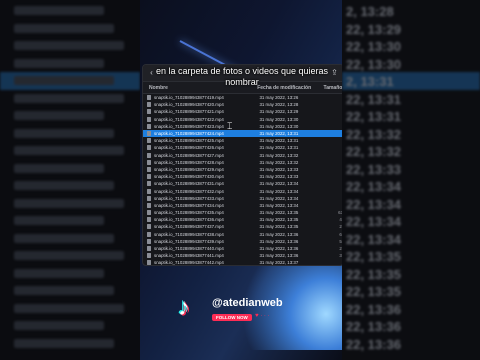 This screenshot has width=480, height=360. I want to click on file-date: 31 may 2022, 13:32, so click(279, 155).